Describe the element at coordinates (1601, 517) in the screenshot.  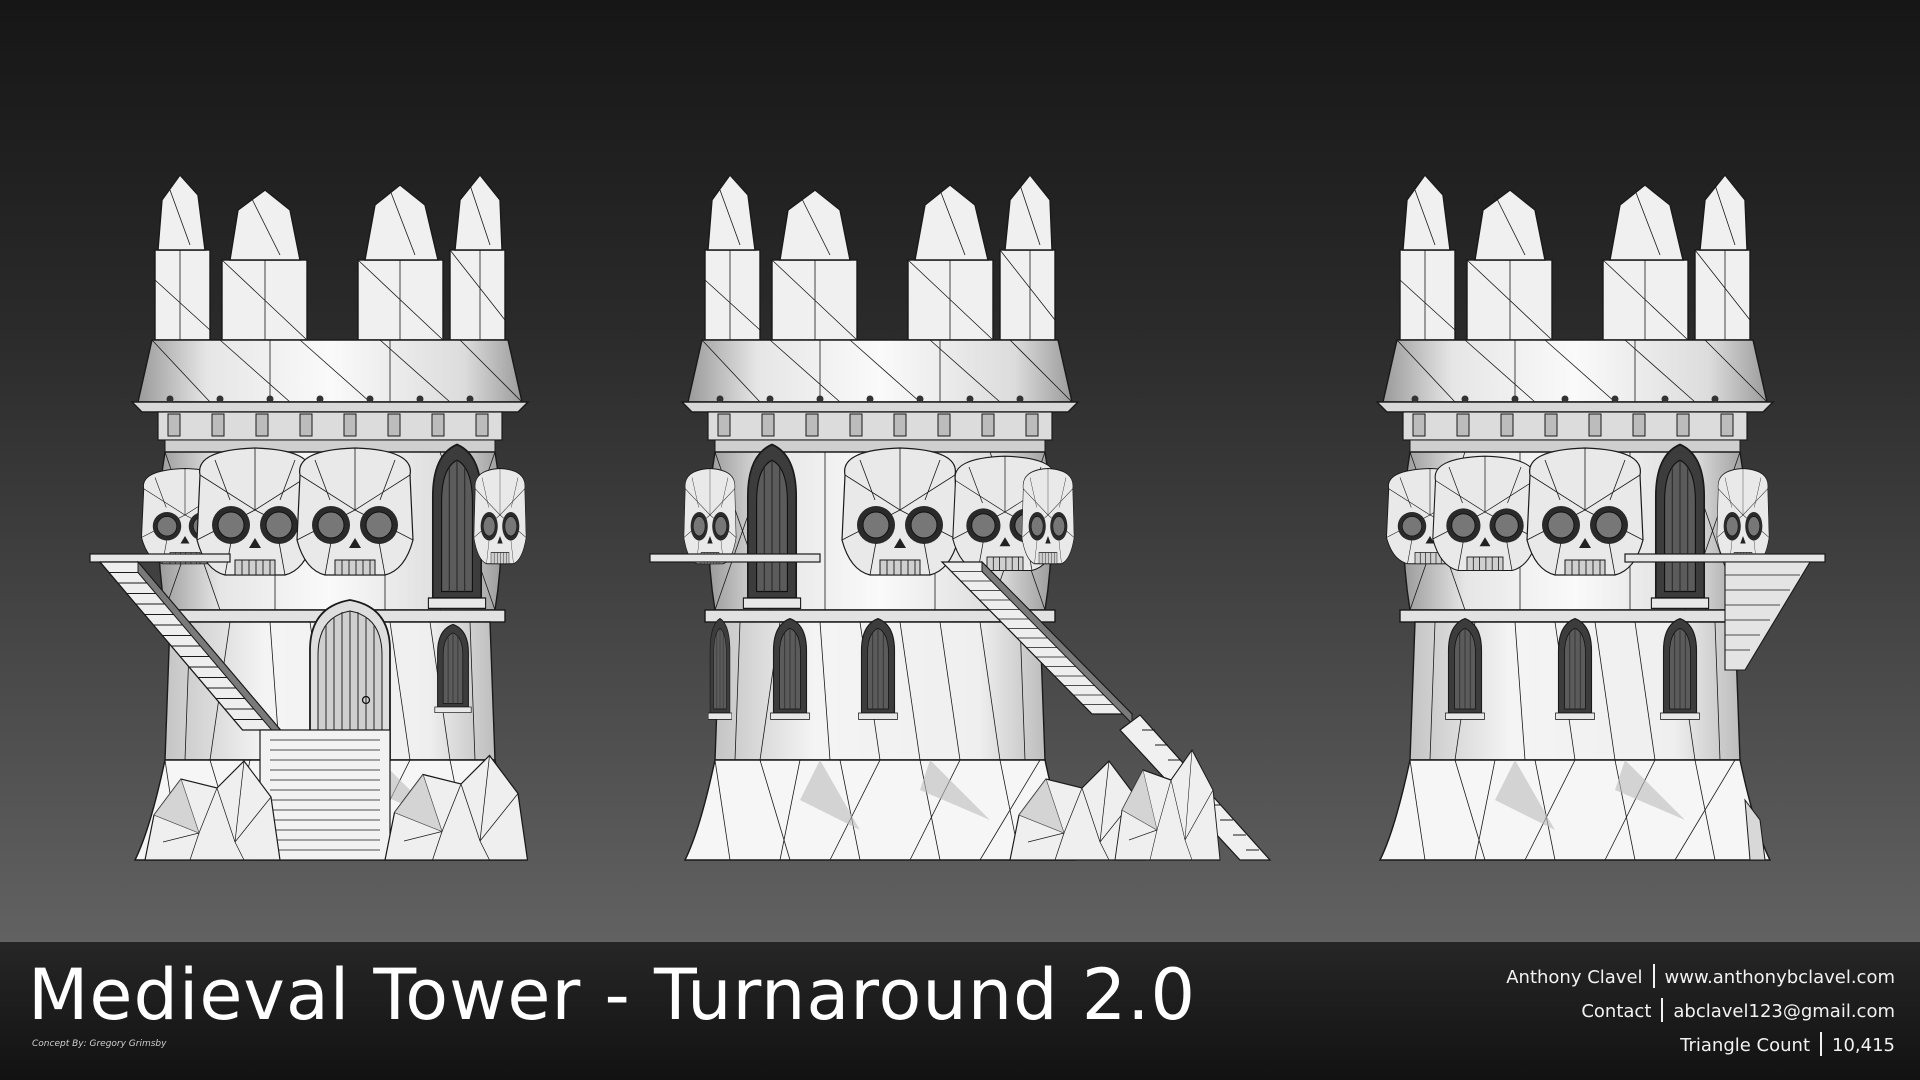
I see `tower-view-right` at that location.